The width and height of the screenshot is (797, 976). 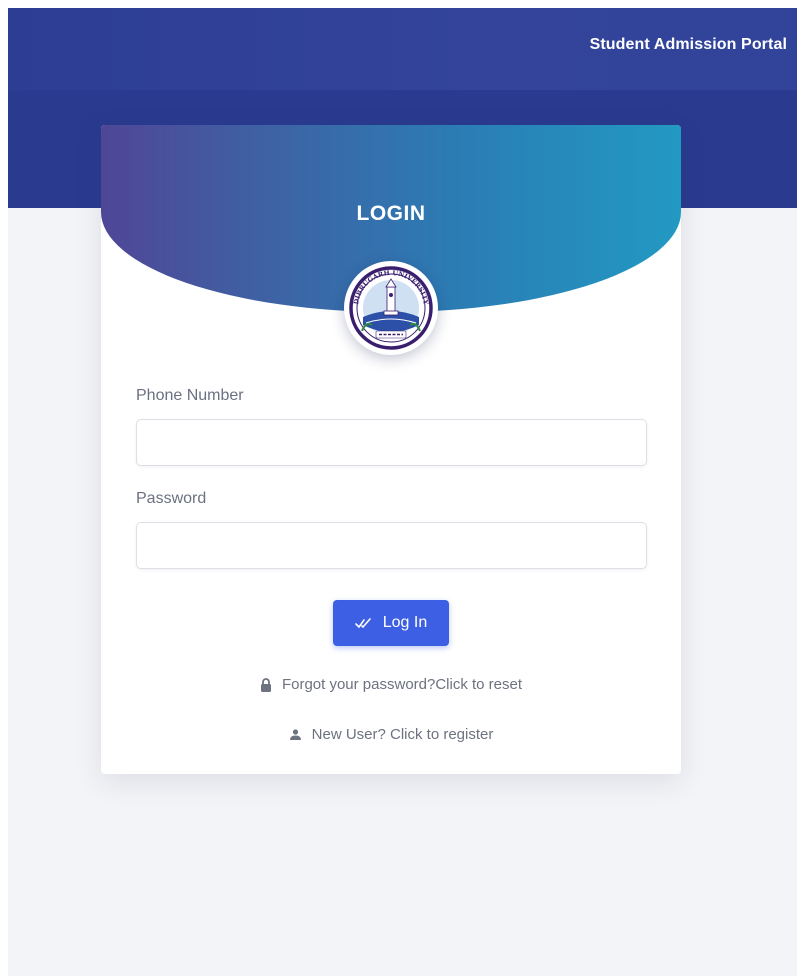 What do you see at coordinates (405, 622) in the screenshot?
I see `login-button-label: Log In` at bounding box center [405, 622].